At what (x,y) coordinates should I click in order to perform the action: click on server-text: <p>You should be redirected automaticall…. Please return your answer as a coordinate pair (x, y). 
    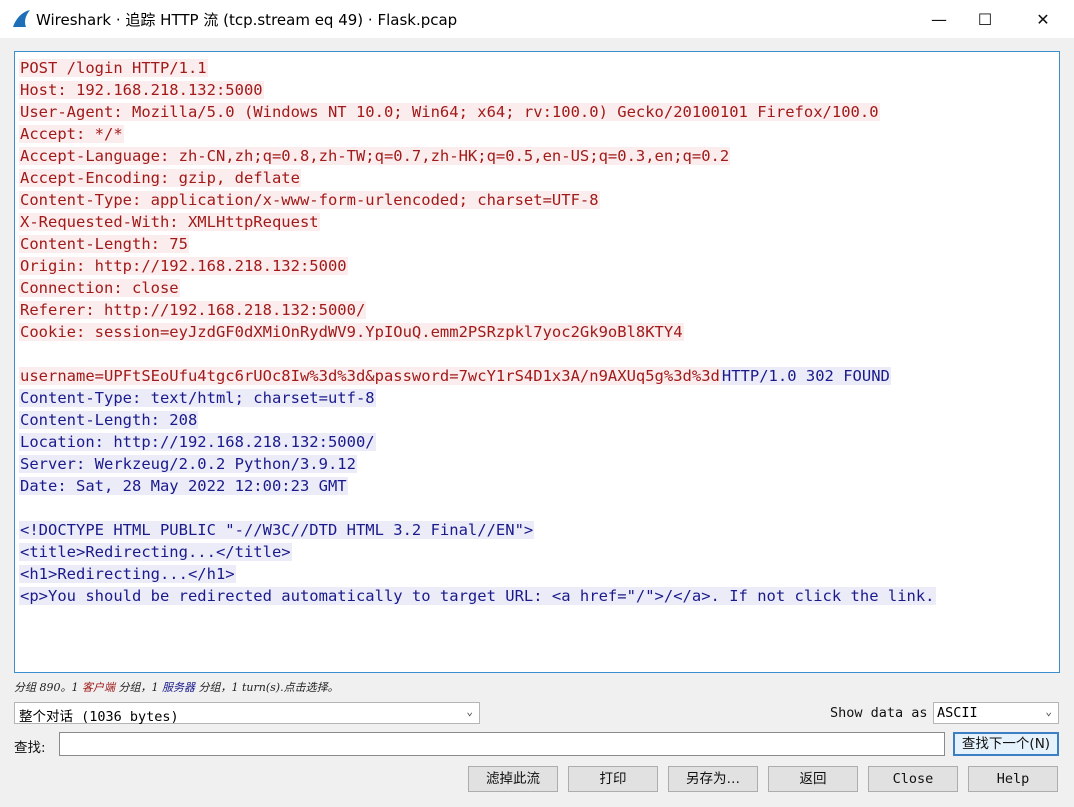
    Looking at the image, I should click on (477, 596).